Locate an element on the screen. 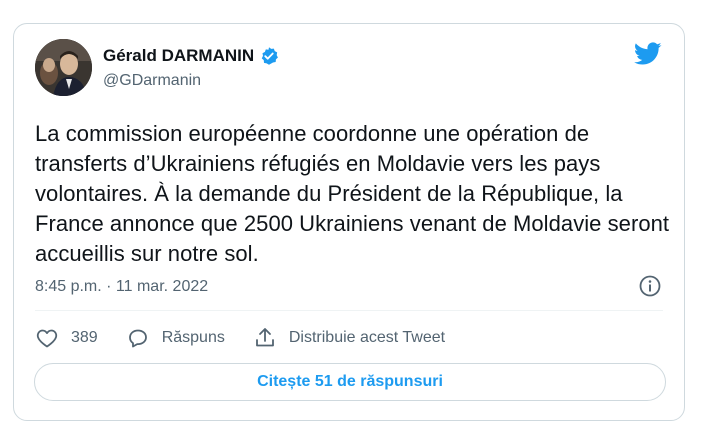 The image size is (706, 432). reply-label: Răspuns is located at coordinates (193, 337).